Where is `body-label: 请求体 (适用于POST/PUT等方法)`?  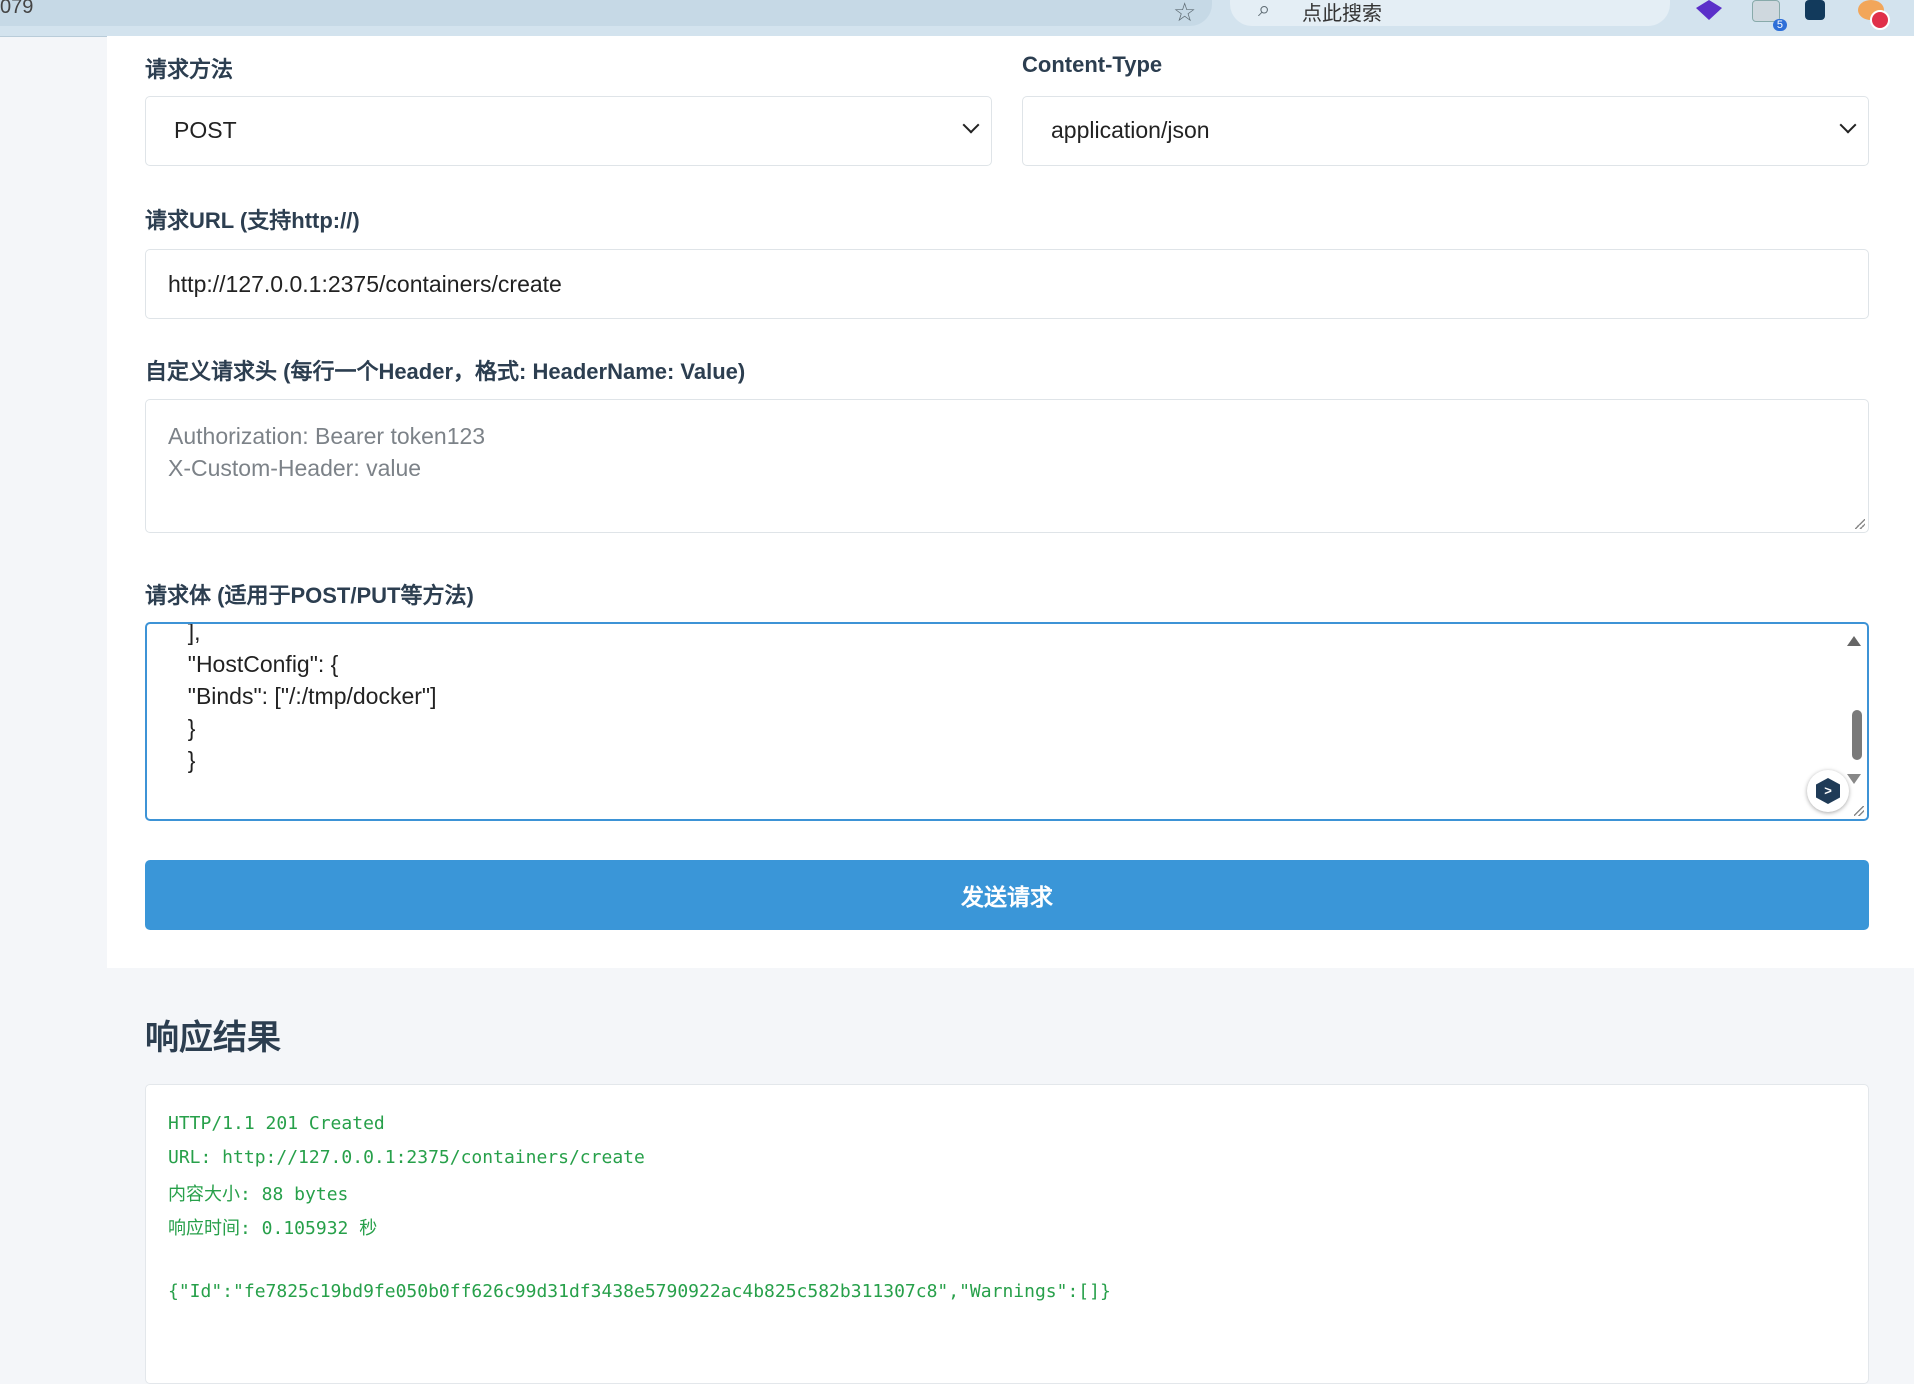
body-label: 请求体 (适用于POST/PUT等方法) is located at coordinates (309, 595).